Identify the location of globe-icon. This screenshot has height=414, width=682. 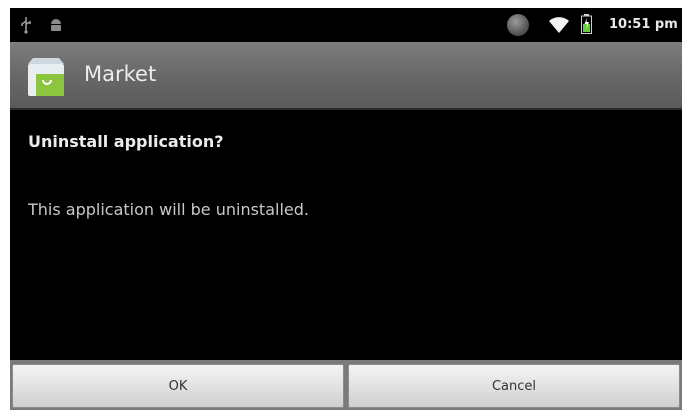
(518, 25).